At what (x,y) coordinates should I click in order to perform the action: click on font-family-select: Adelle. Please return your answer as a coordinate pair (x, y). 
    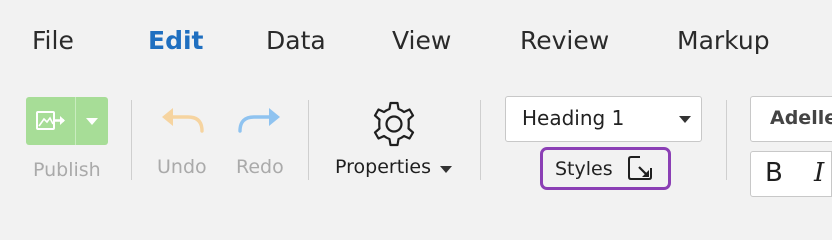
    Looking at the image, I should click on (791, 119).